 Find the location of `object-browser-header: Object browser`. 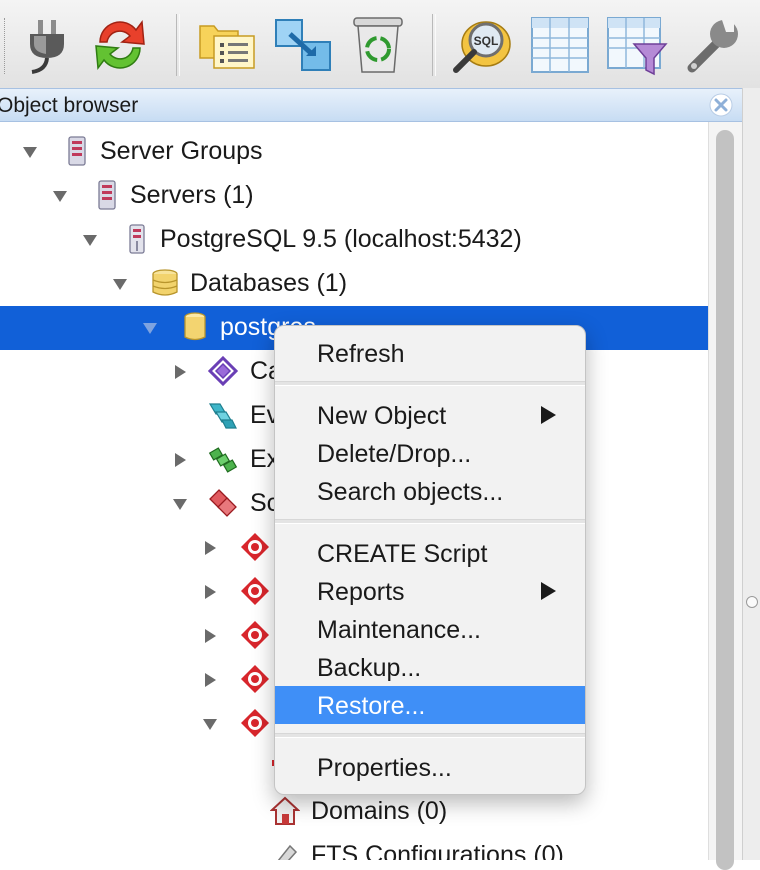

object-browser-header: Object browser is located at coordinates (371, 105).